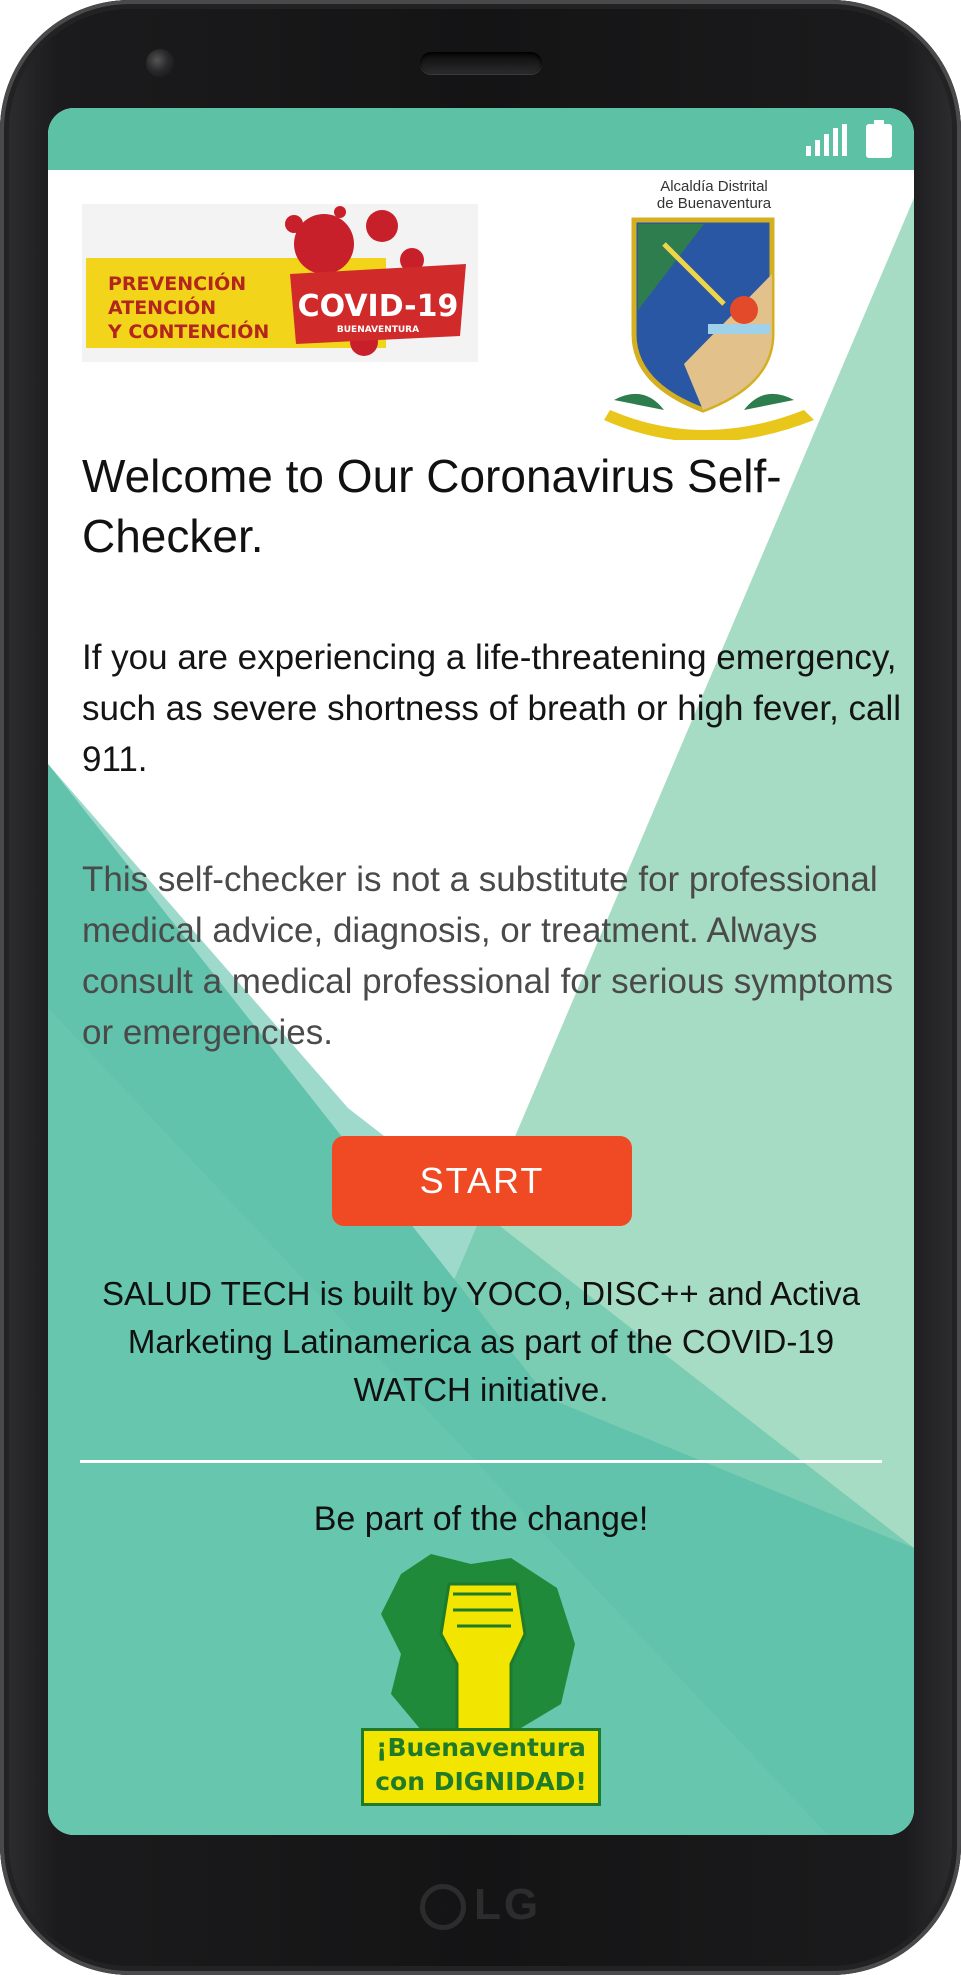 This screenshot has width=961, height=1975. Describe the element at coordinates (432, 506) in the screenshot. I see `page-title: Welcome to Our Coronavirus Self-Checker.` at that location.